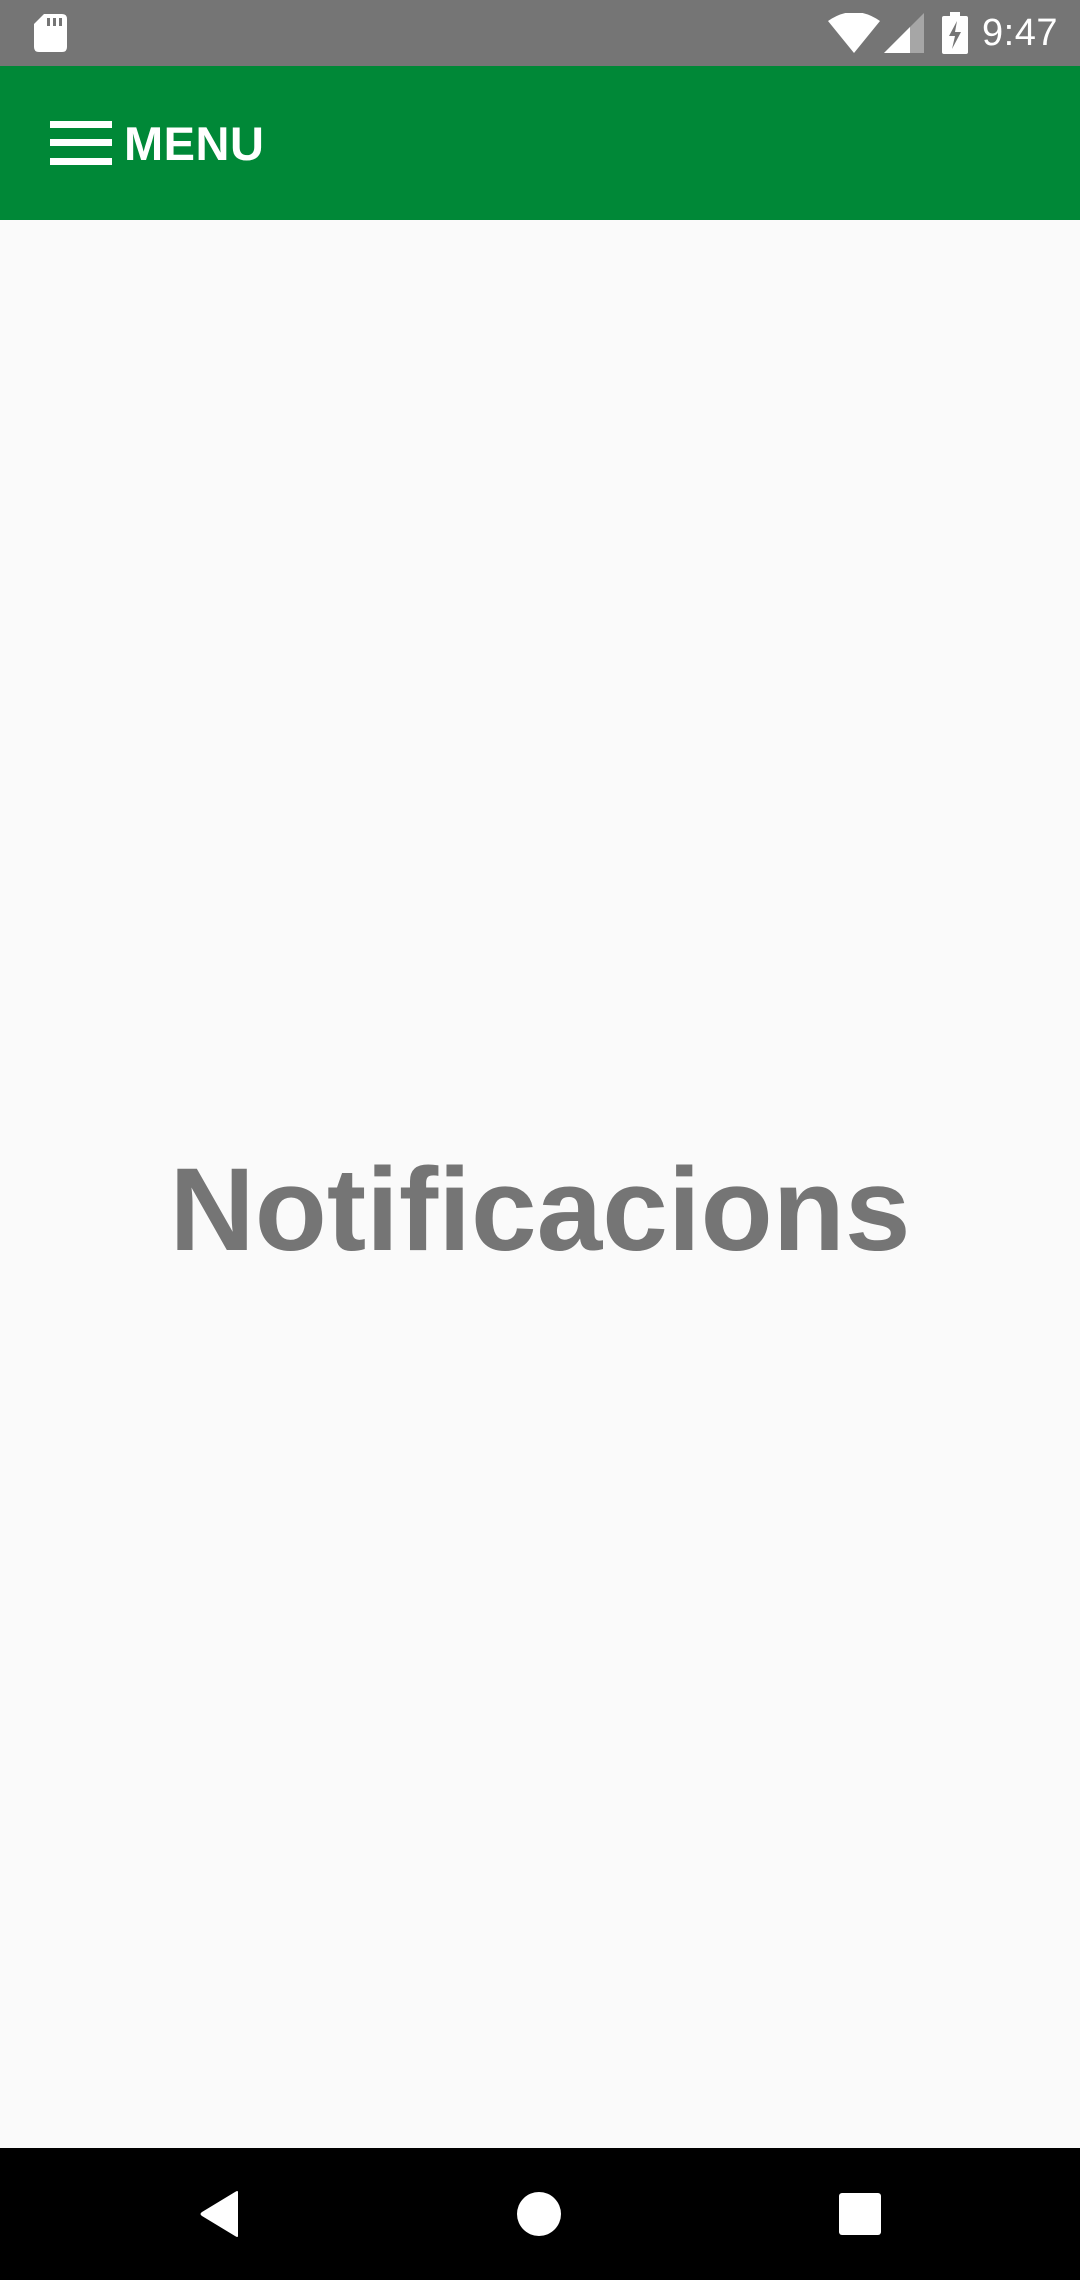 Image resolution: width=1080 pixels, height=2280 pixels. I want to click on signal-icon, so click(904, 33).